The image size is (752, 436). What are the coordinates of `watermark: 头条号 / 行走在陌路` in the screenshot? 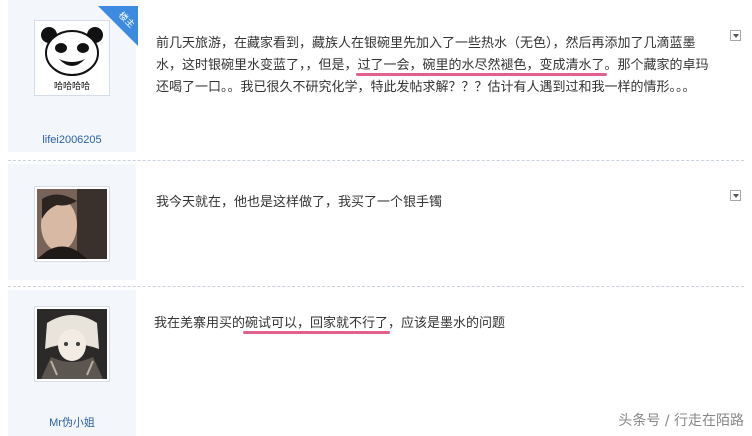 It's located at (681, 421).